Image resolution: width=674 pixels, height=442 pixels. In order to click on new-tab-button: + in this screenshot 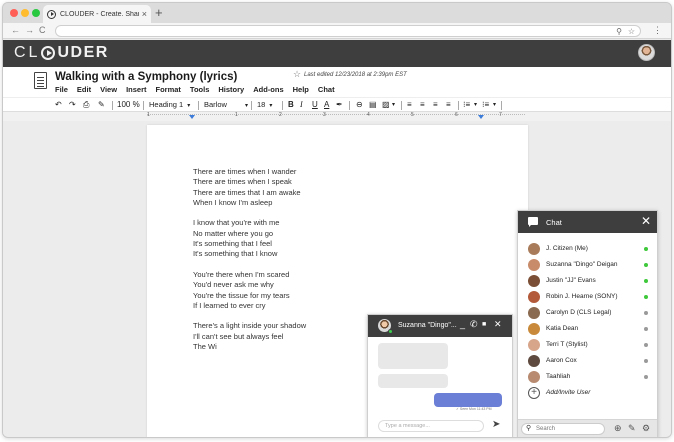, I will do `click(159, 12)`.